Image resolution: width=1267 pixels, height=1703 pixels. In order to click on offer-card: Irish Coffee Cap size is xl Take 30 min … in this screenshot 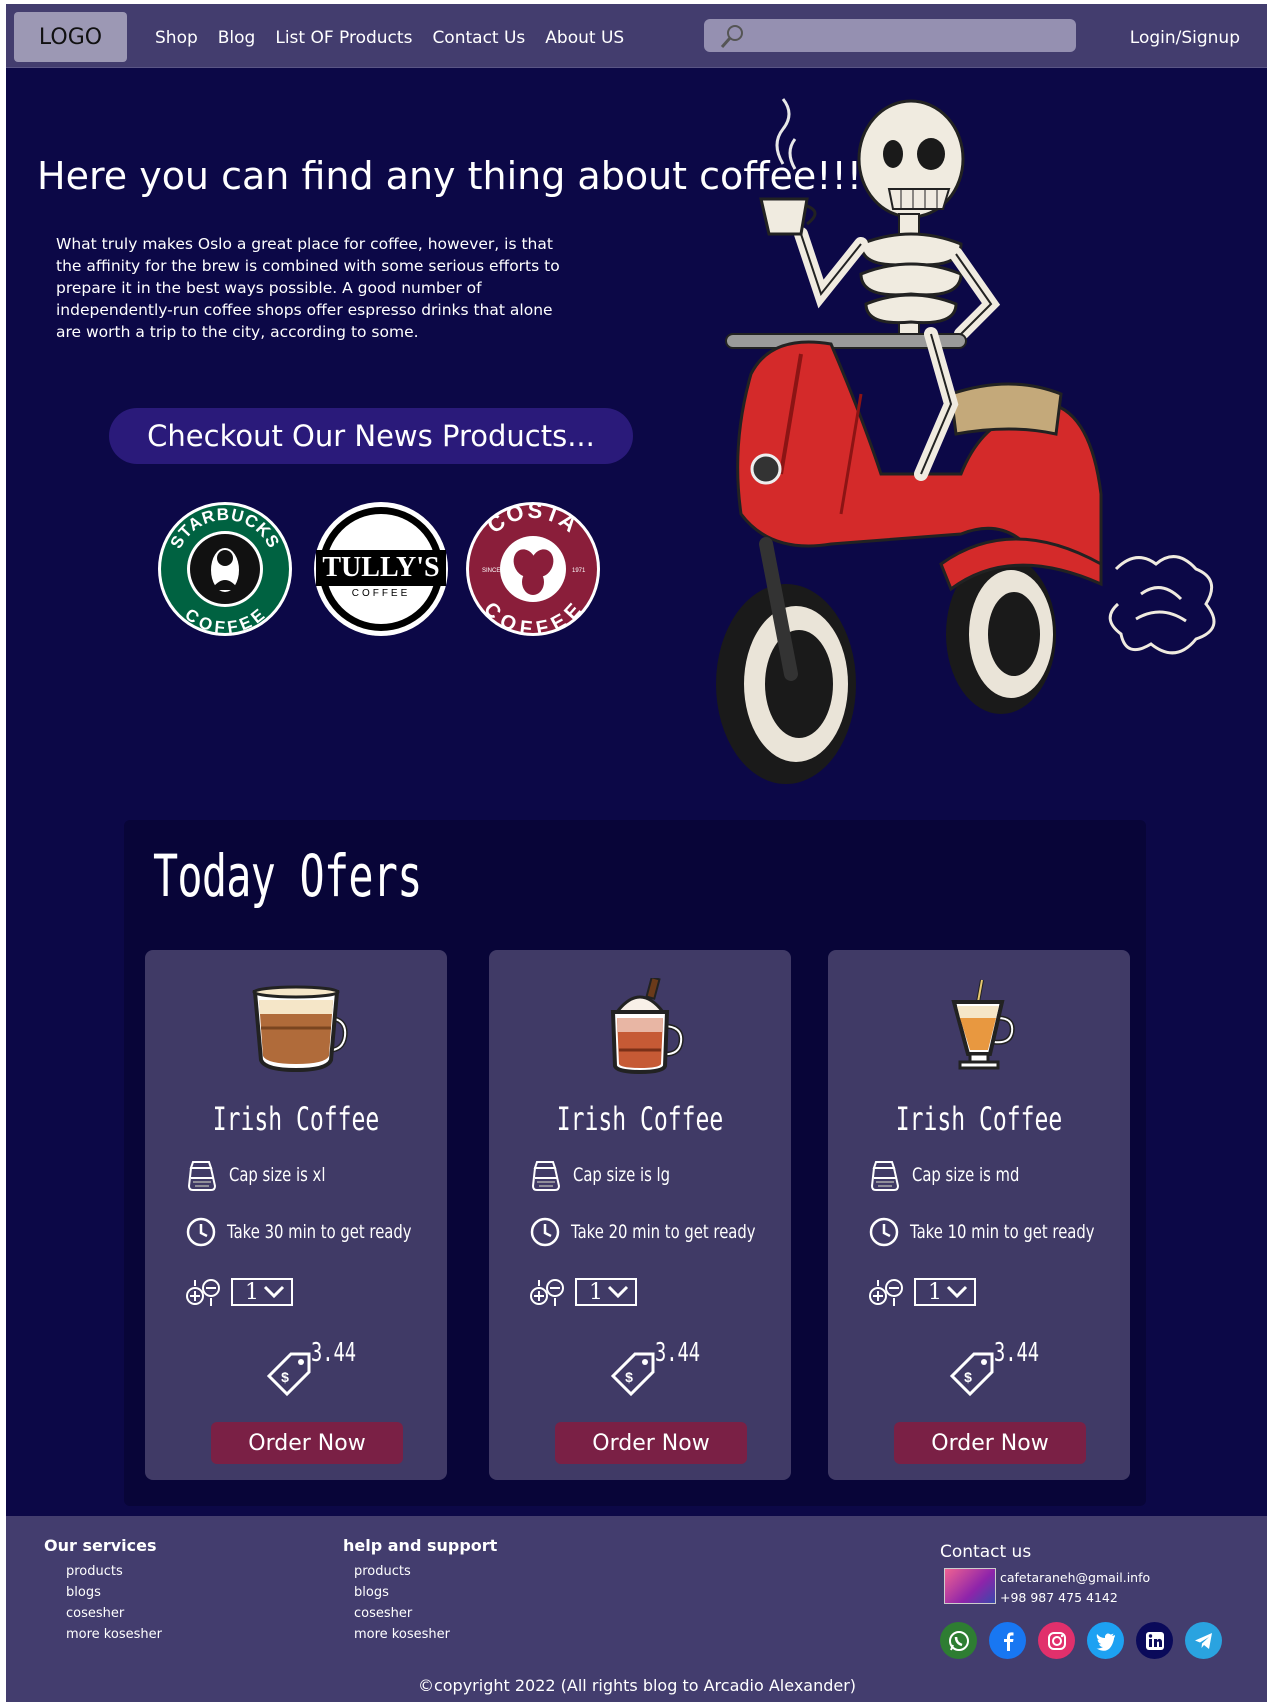, I will do `click(296, 1215)`.